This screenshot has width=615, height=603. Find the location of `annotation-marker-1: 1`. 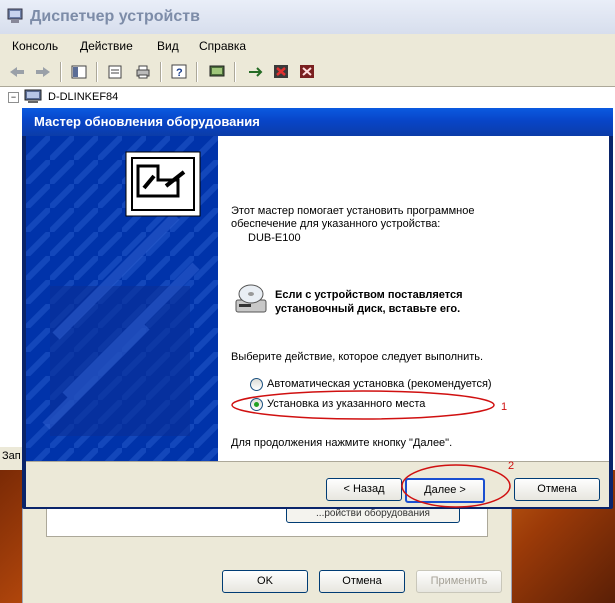

annotation-marker-1: 1 is located at coordinates (504, 407).